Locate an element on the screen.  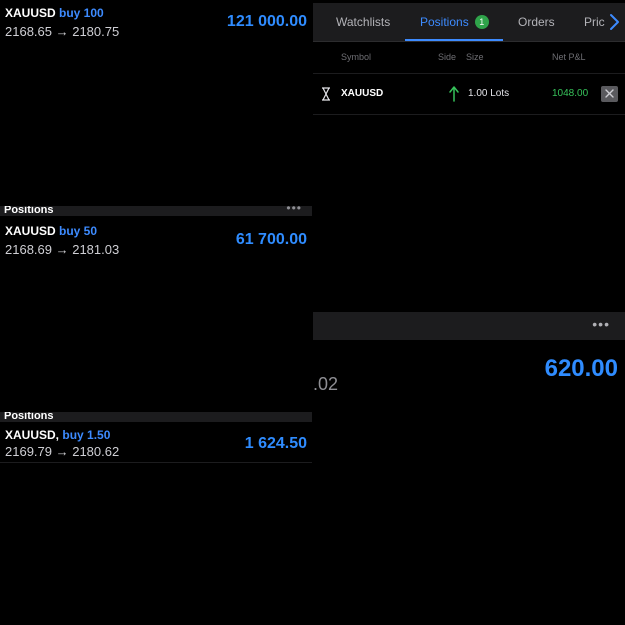
trade-side: buy 100 is located at coordinates (81, 13).